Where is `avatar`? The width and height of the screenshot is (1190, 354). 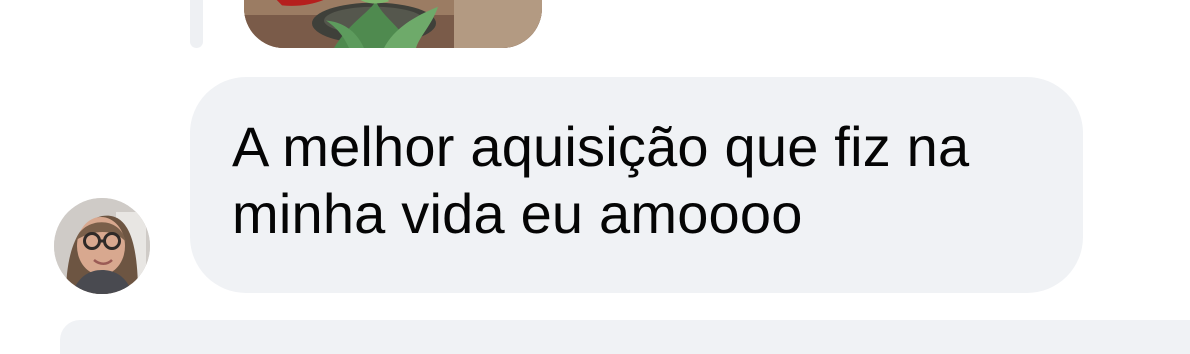
avatar is located at coordinates (102, 246).